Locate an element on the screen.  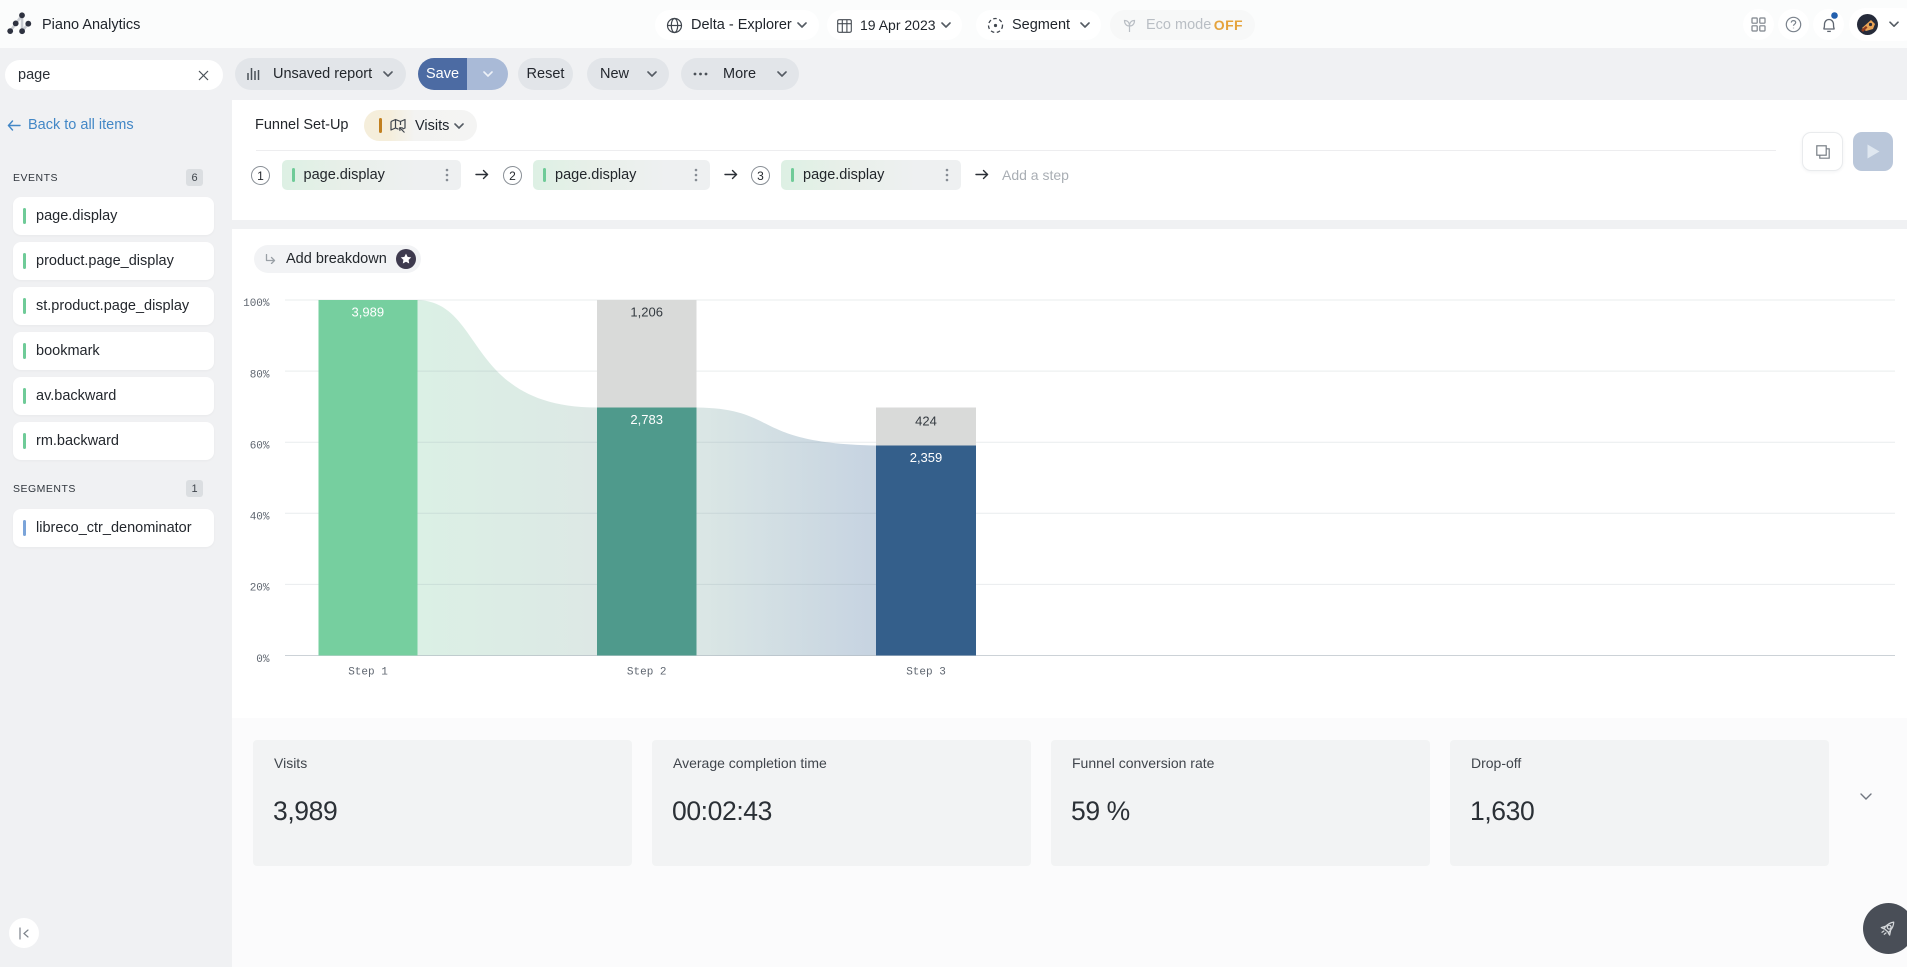
svg-text: 0% is located at coordinates (263, 660).